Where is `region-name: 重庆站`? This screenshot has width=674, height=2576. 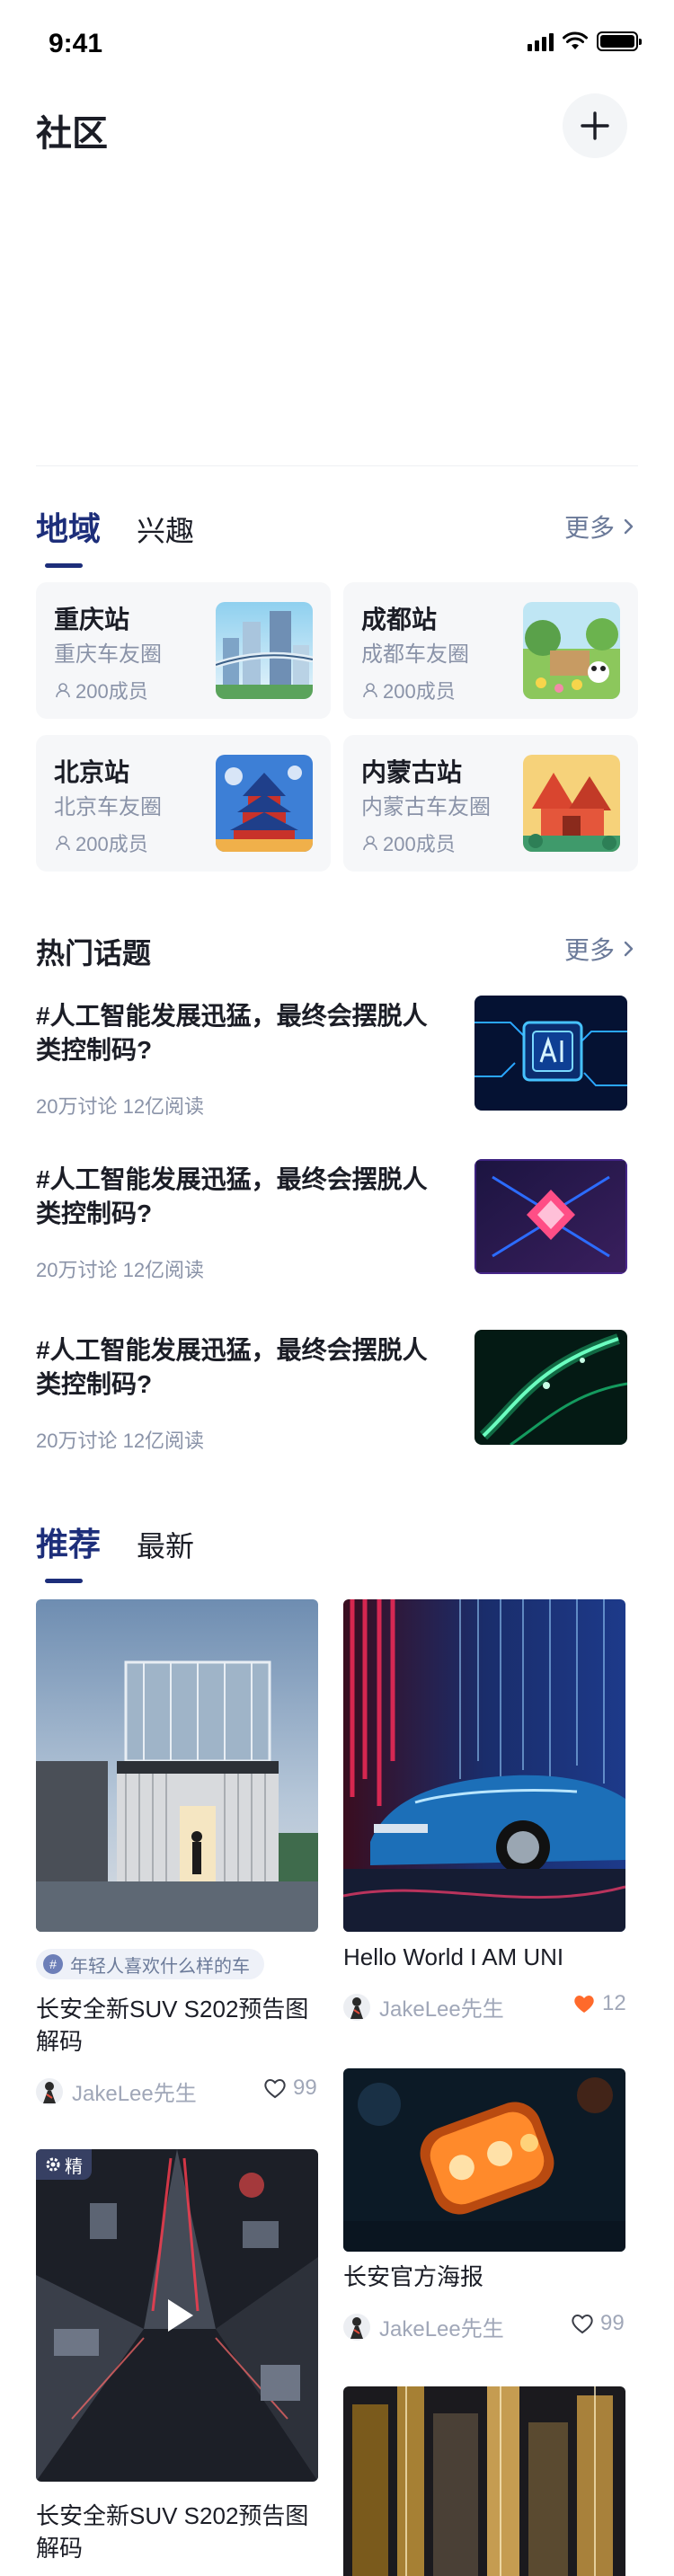 region-name: 重庆站 is located at coordinates (92, 619).